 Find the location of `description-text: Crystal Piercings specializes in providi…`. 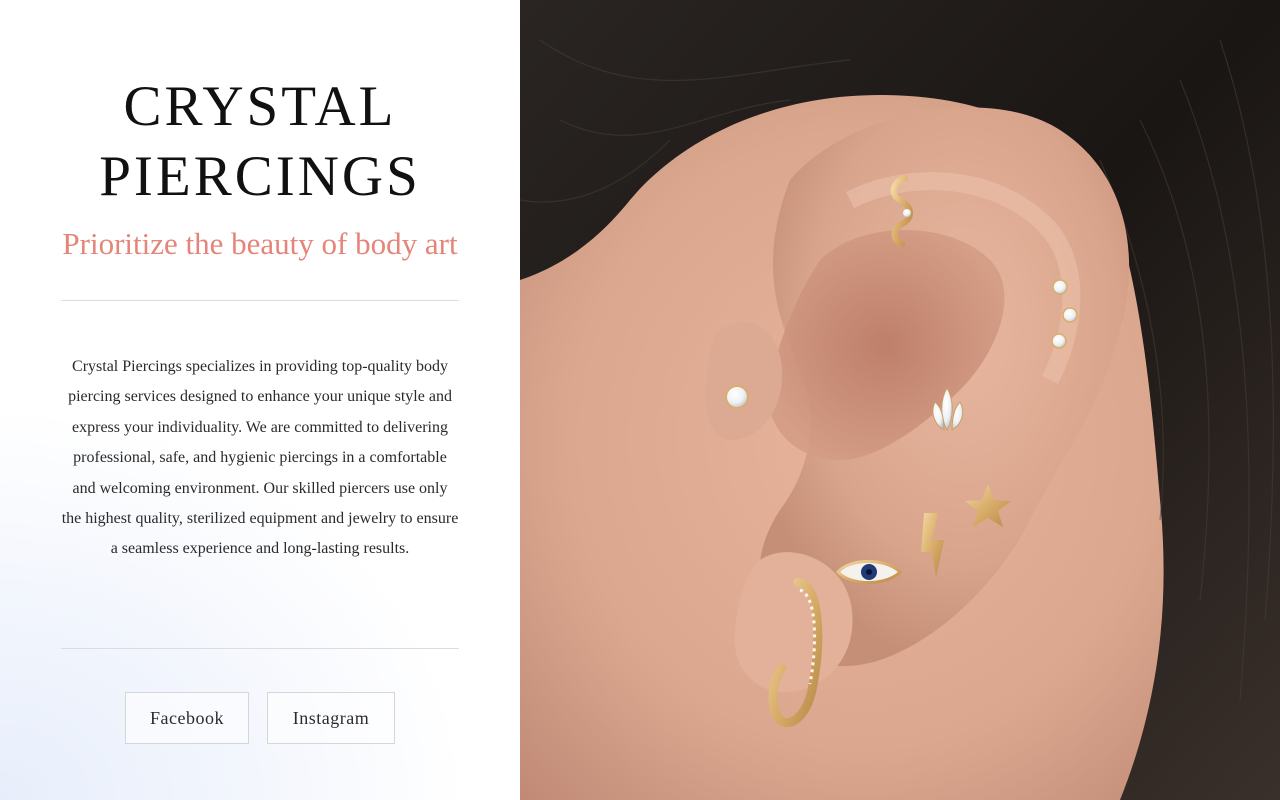

description-text: Crystal Piercings specializes in providi… is located at coordinates (260, 458).